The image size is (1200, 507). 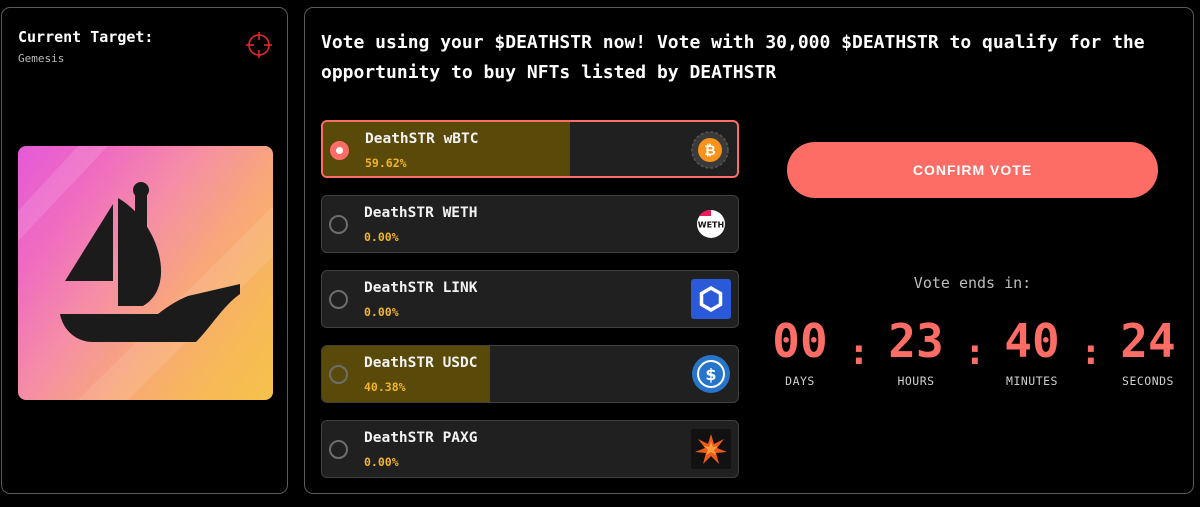 What do you see at coordinates (1148, 381) in the screenshot?
I see `seconds-label: SECONDS` at bounding box center [1148, 381].